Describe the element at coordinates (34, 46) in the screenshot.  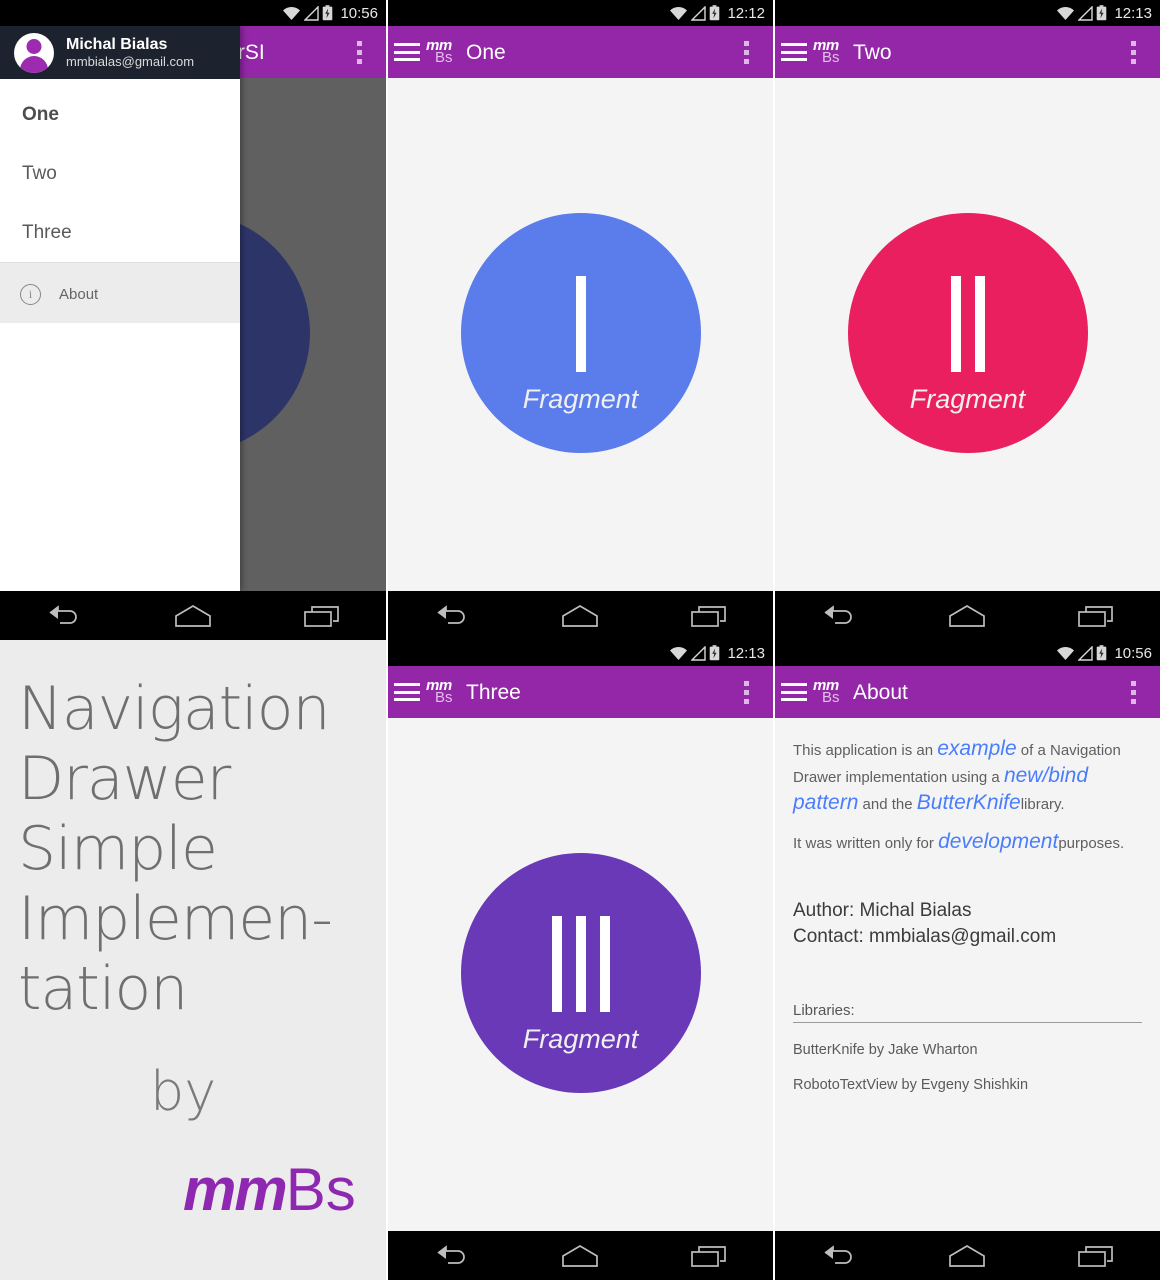
I see `avatar-head` at that location.